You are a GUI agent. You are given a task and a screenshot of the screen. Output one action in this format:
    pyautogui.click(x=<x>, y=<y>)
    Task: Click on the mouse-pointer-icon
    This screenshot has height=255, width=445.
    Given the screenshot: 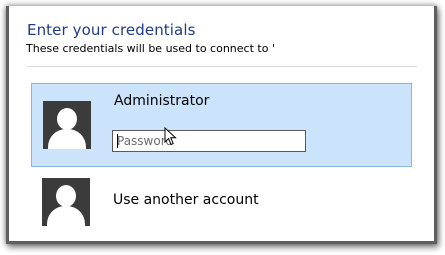 What is the action you would take?
    pyautogui.click(x=170, y=136)
    